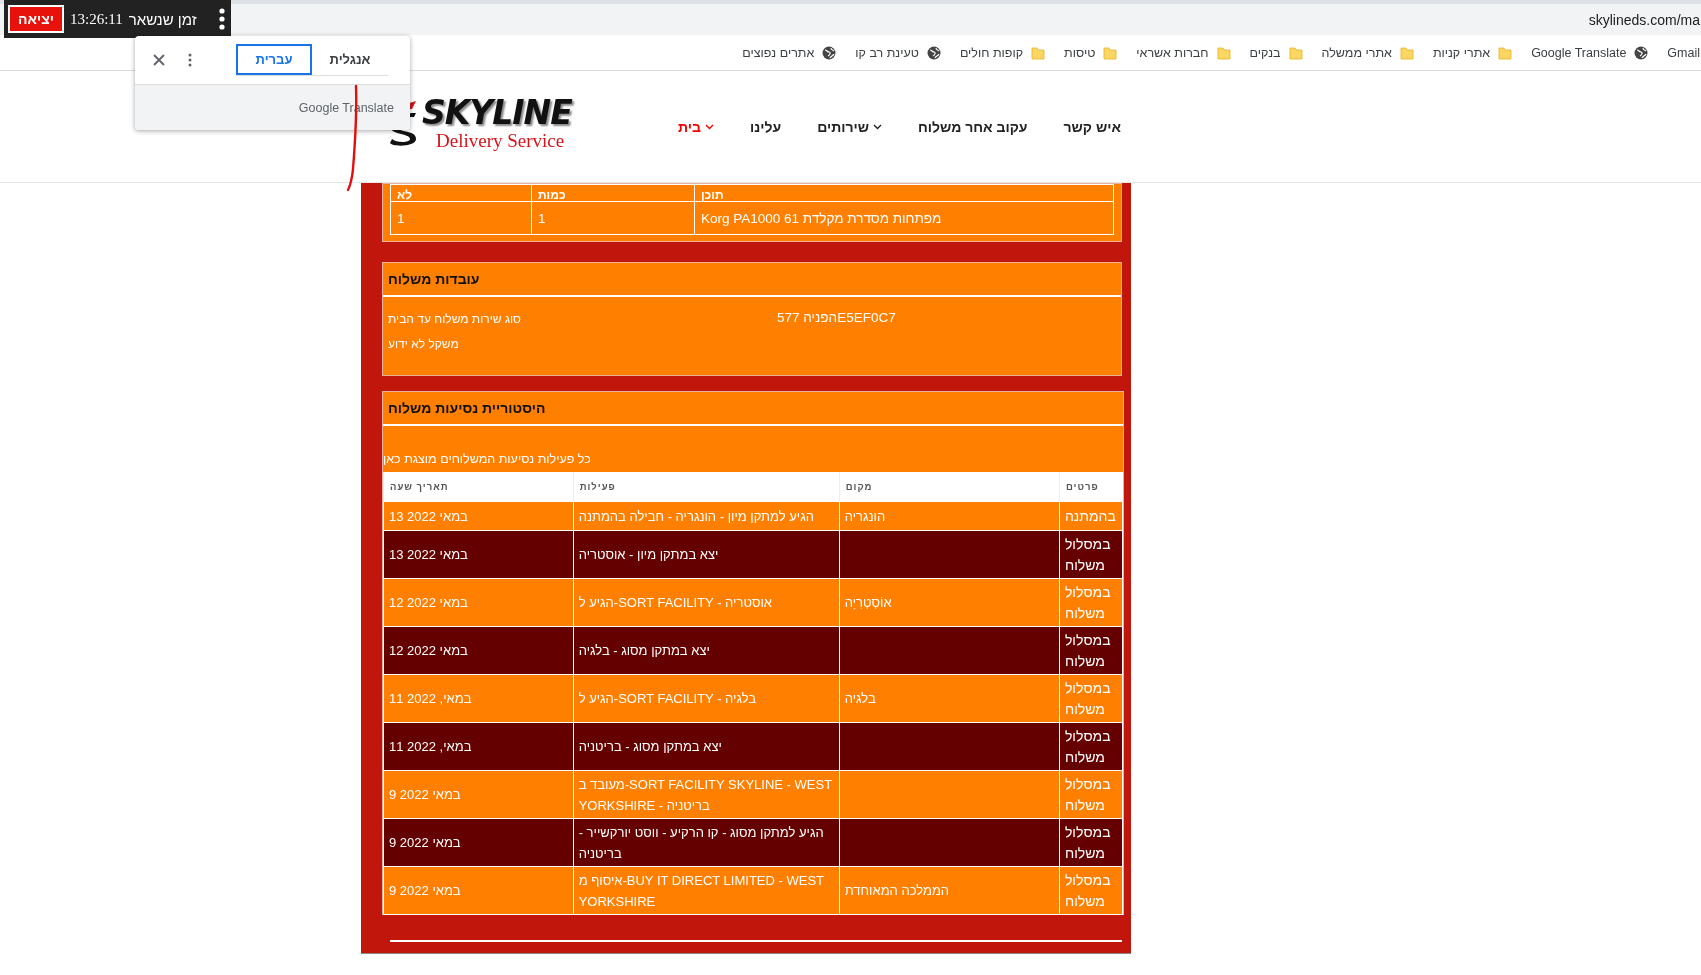 This screenshot has height=975, width=1701. I want to click on nav-link: בית, so click(696, 126).